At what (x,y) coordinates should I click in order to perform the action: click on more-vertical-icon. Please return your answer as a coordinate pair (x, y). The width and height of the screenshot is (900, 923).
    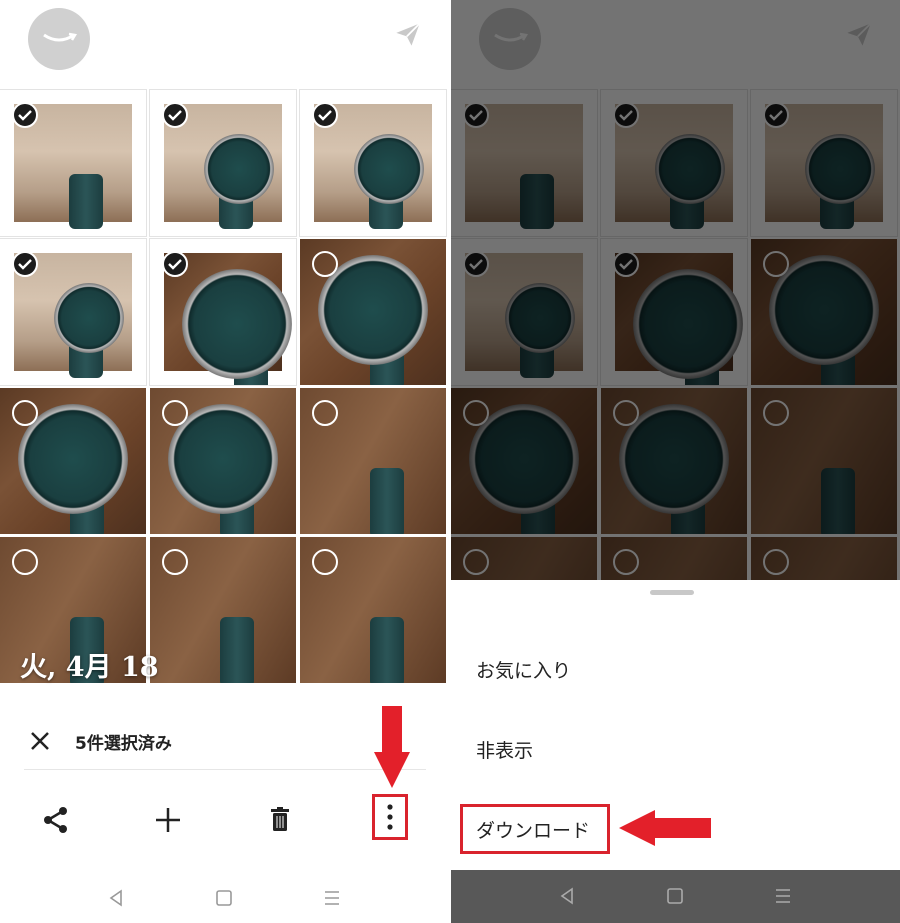
    Looking at the image, I should click on (390, 817).